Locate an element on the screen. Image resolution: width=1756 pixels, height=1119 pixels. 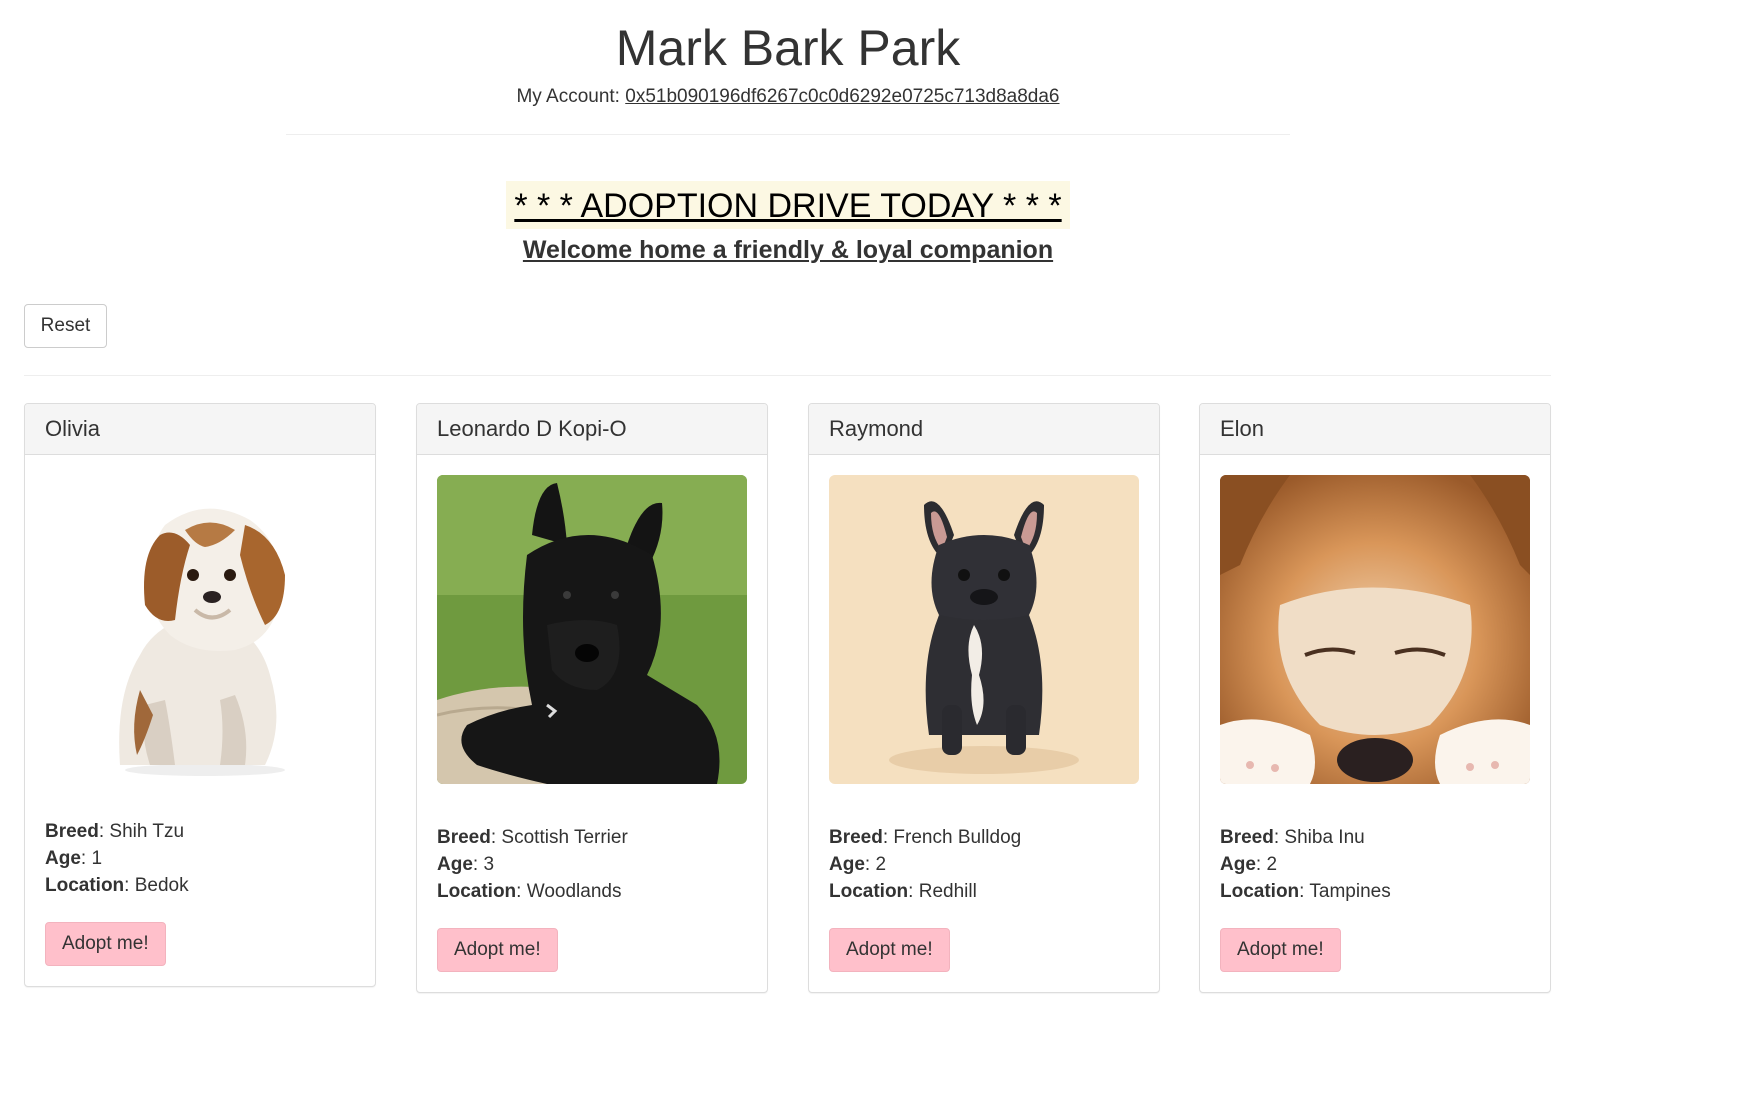
location-value: Bedok is located at coordinates (161, 885).